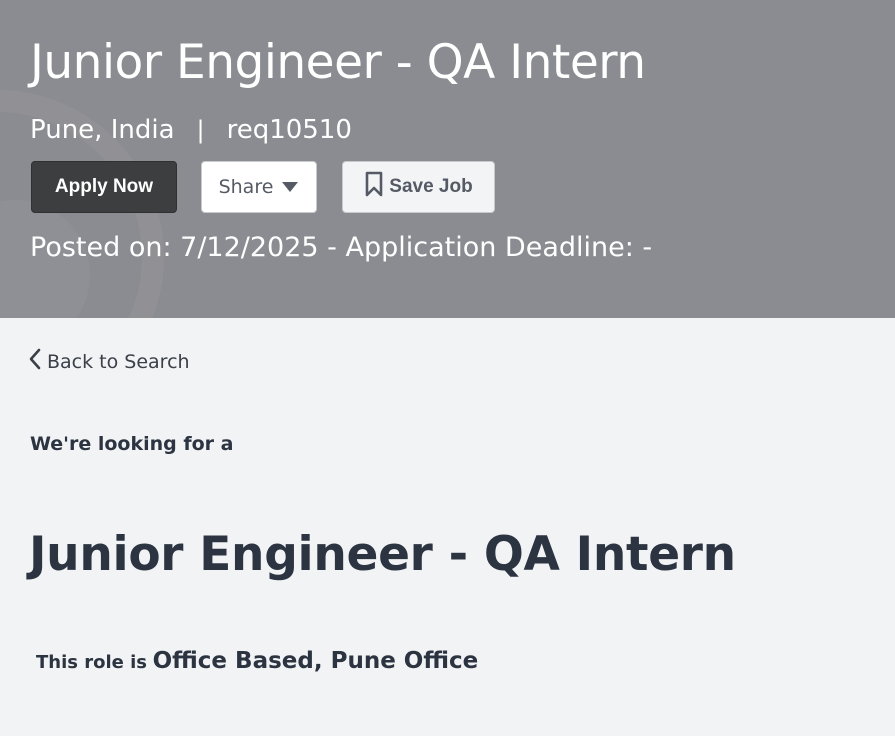 This screenshot has height=736, width=895. I want to click on share-label: Share, so click(246, 187).